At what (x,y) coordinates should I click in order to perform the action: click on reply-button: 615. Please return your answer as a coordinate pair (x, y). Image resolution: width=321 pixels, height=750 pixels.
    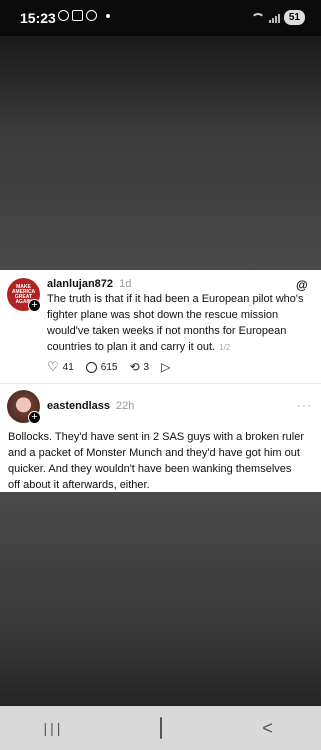
    Looking at the image, I should click on (101, 367).